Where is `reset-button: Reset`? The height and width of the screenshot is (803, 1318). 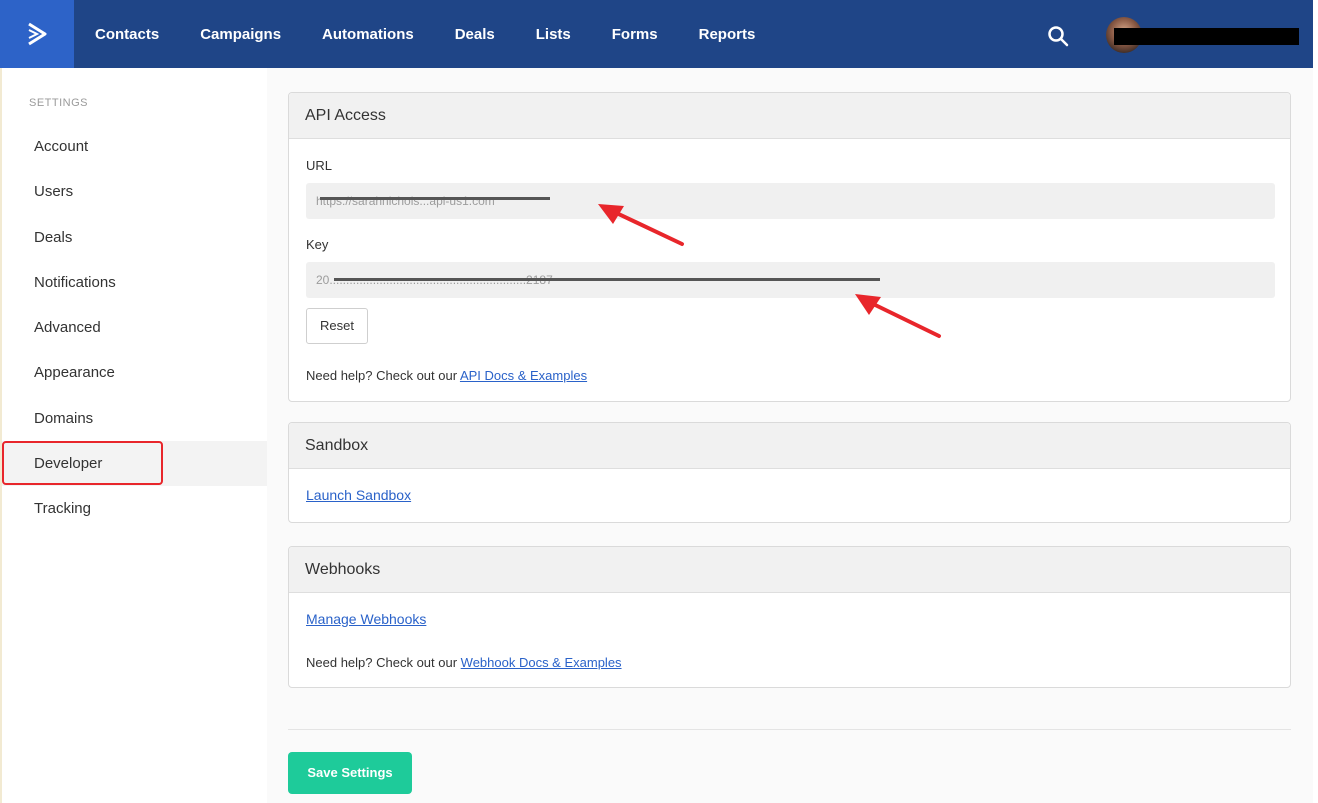
reset-button: Reset is located at coordinates (337, 326).